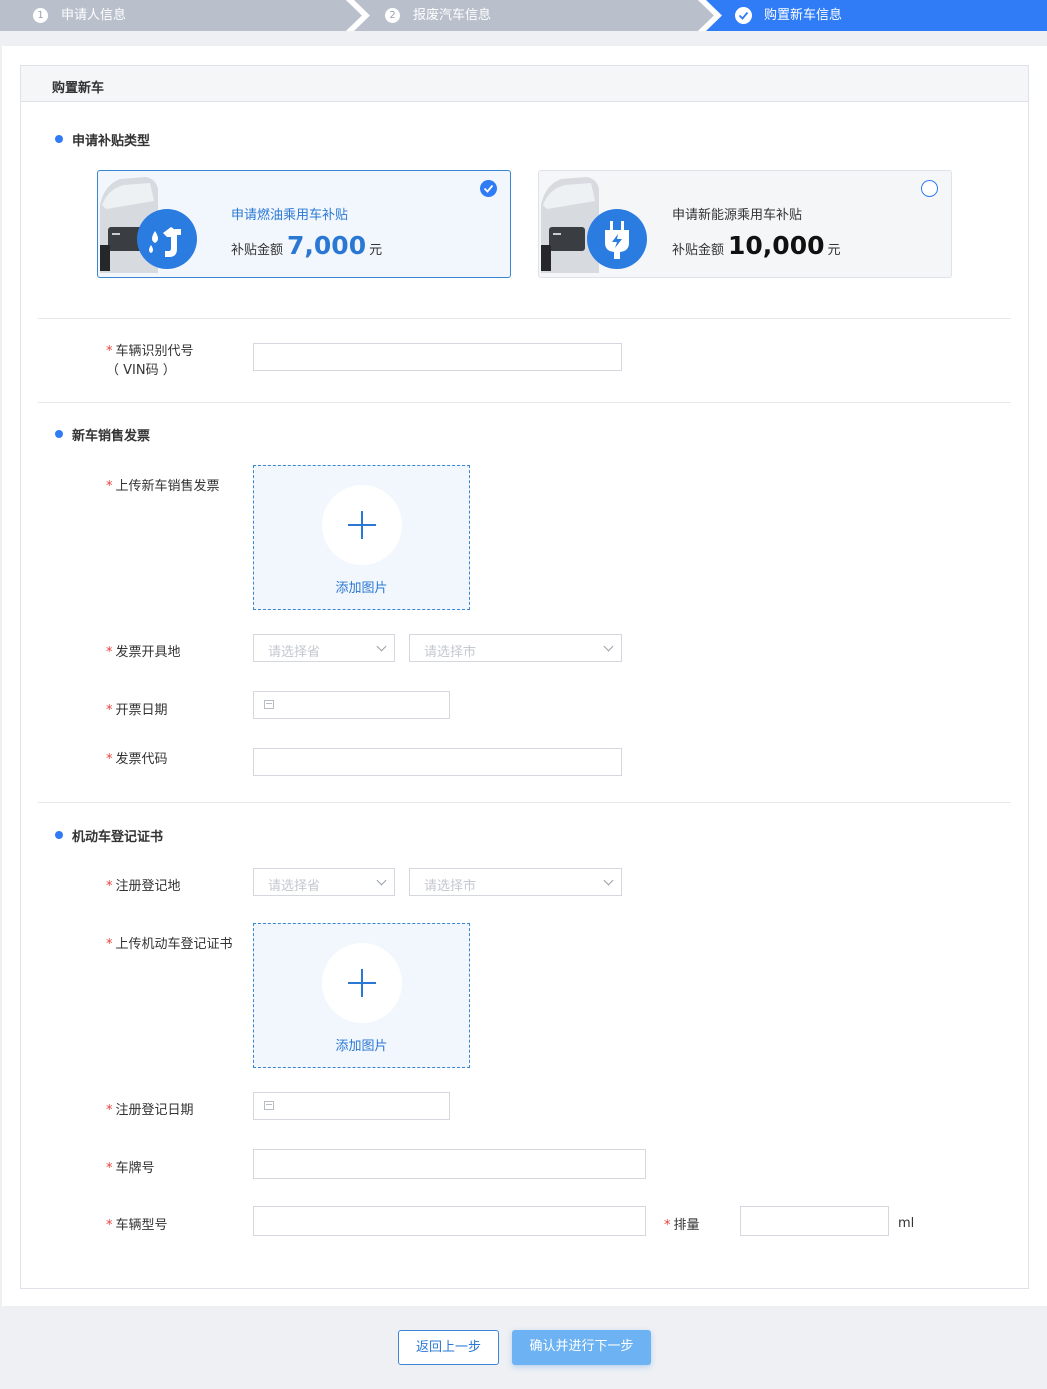 The image size is (1047, 1389). I want to click on displacement-label-text: 排量, so click(686, 1225).